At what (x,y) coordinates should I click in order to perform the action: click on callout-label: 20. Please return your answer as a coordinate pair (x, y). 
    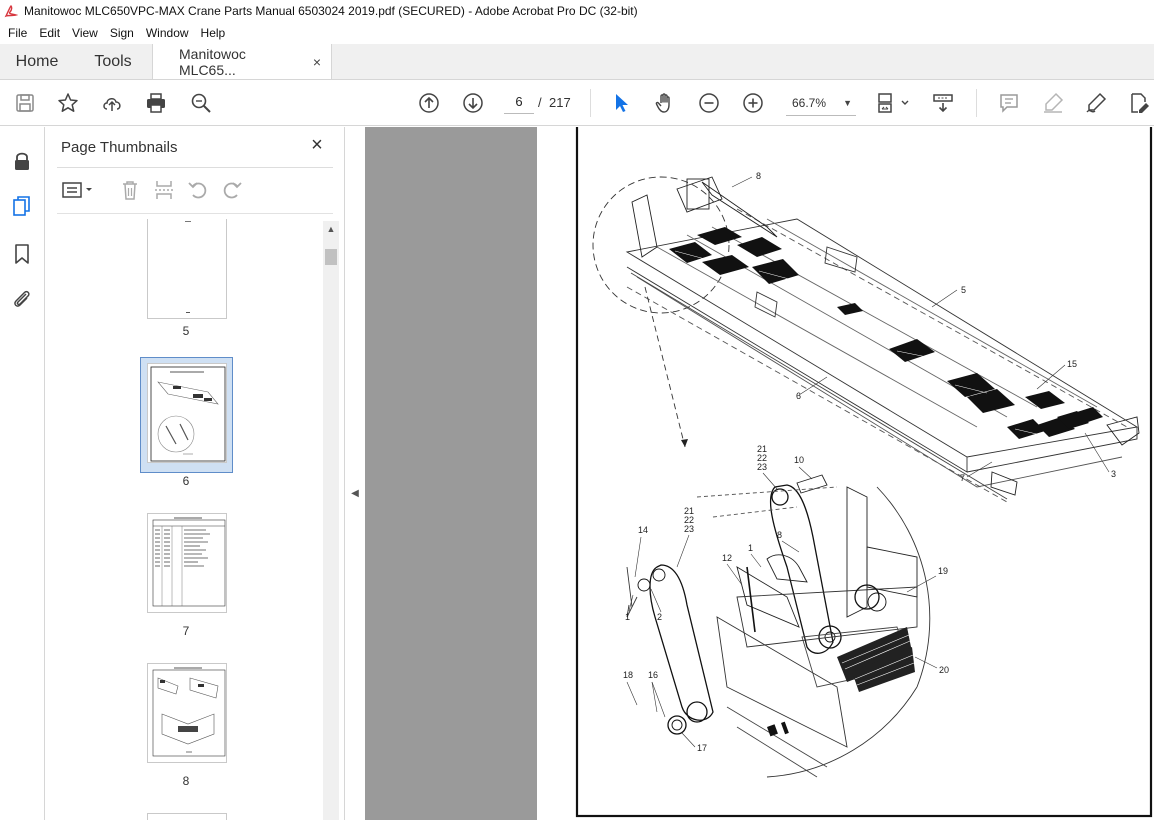
    Looking at the image, I should click on (944, 670).